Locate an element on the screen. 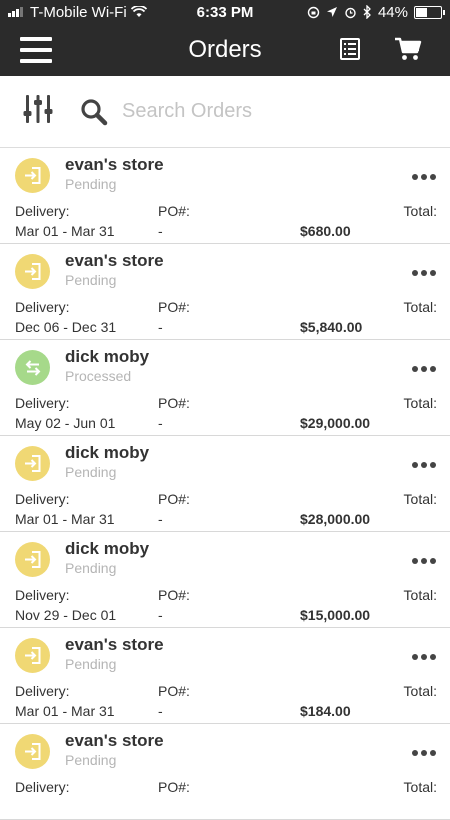 Image resolution: width=450 pixels, height=820 pixels. search-icon is located at coordinates (94, 111).